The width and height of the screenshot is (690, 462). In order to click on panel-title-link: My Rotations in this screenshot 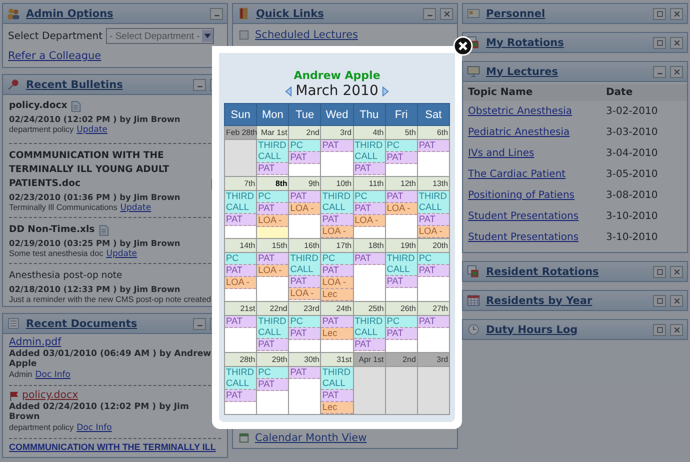, I will do `click(525, 42)`.